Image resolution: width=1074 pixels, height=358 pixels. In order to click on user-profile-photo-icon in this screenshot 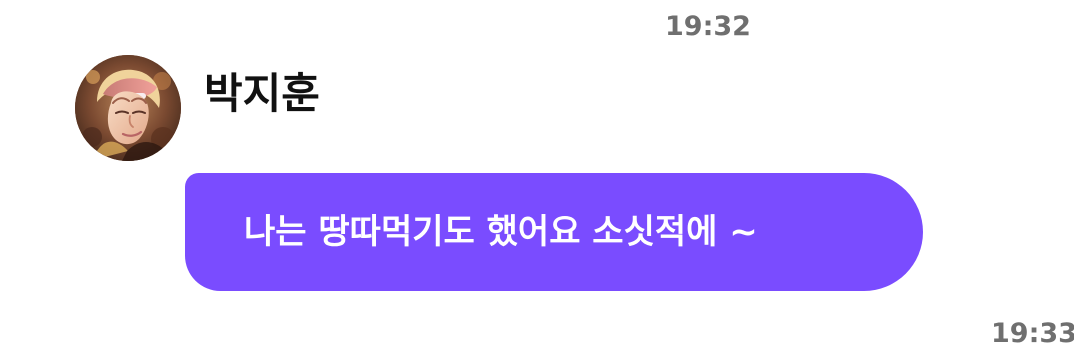, I will do `click(128, 108)`.